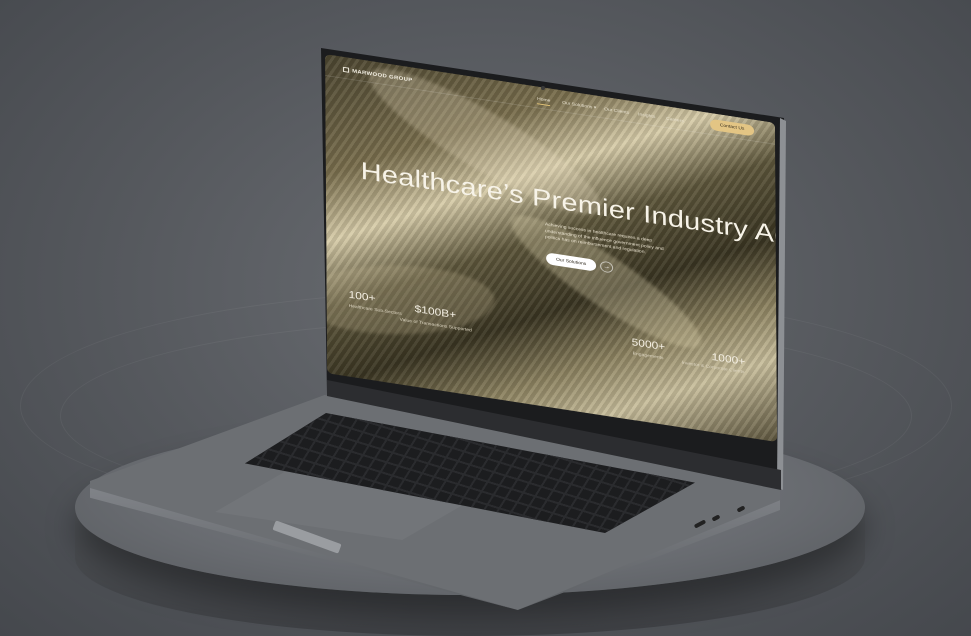 This screenshot has height=636, width=971. Describe the element at coordinates (595, 108) in the screenshot. I see `chevron-down-icon: ▾` at that location.